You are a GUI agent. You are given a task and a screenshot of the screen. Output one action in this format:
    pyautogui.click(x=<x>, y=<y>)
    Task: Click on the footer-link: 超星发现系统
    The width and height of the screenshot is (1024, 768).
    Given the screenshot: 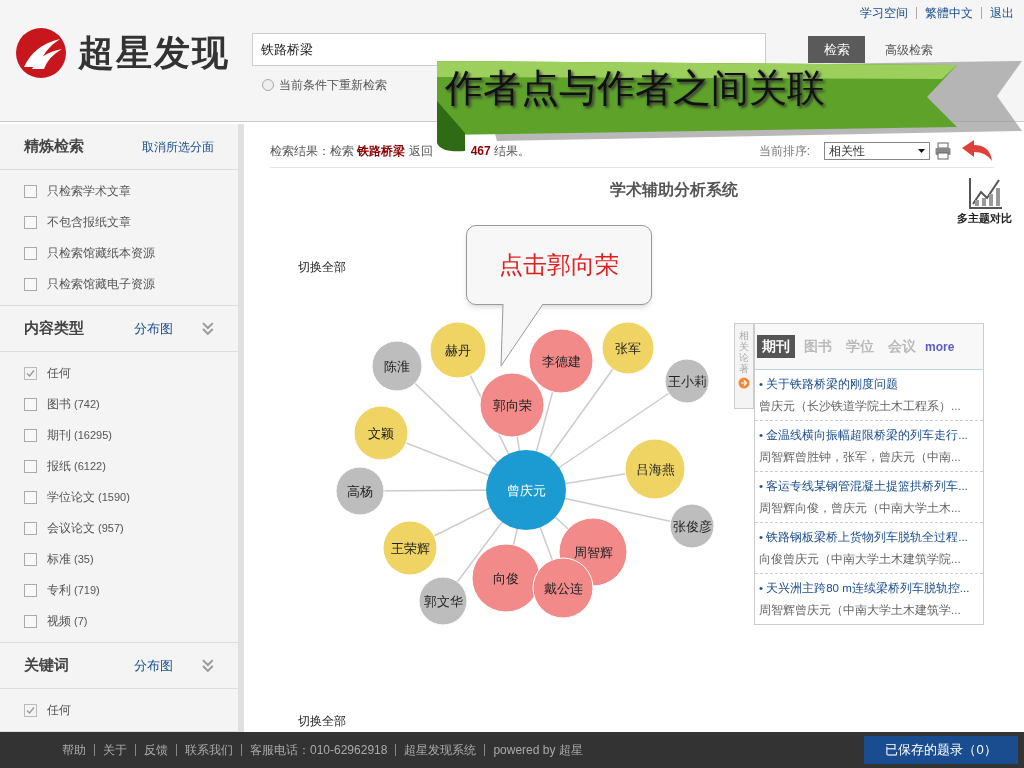 What is the action you would take?
    pyautogui.click(x=436, y=750)
    